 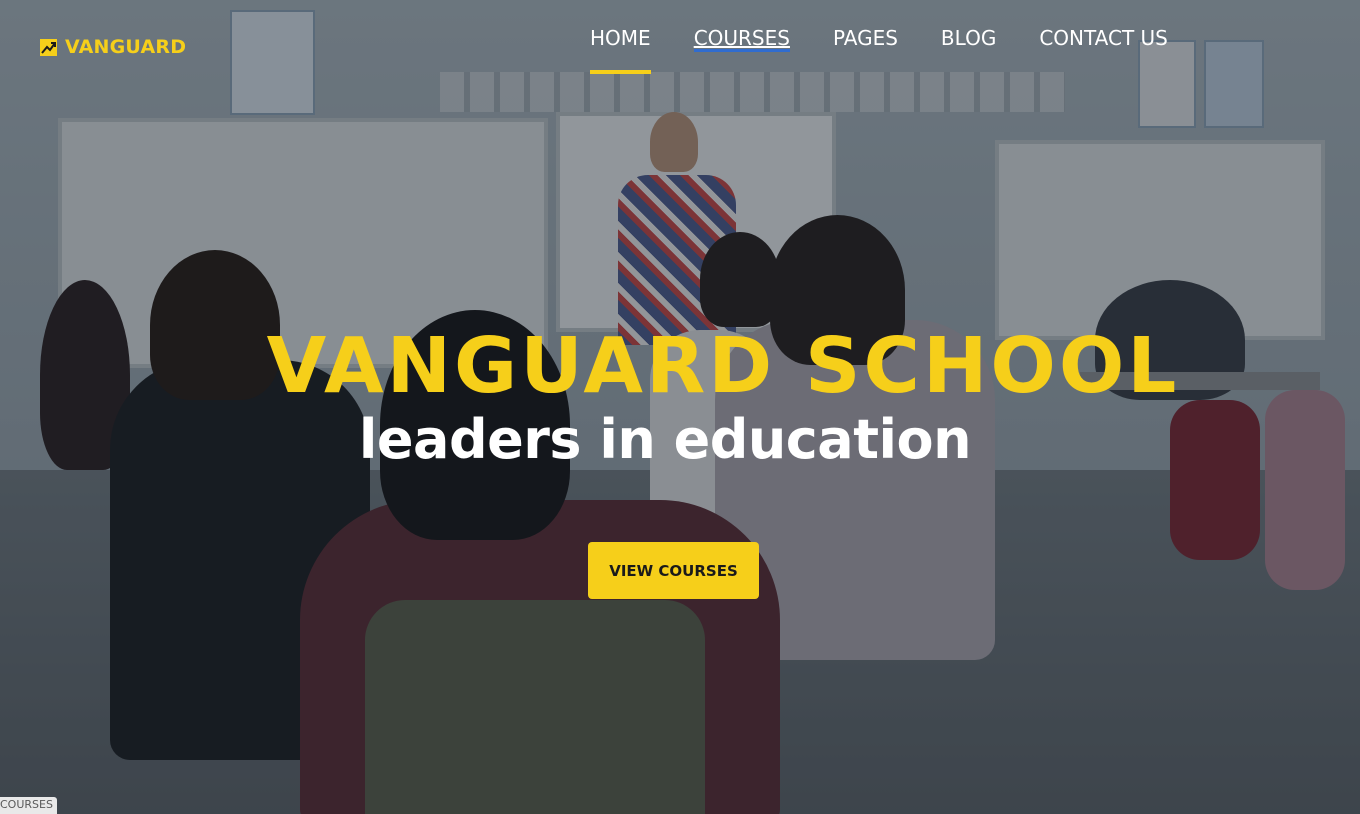 What do you see at coordinates (48, 47) in the screenshot?
I see `trending-up-icon` at bounding box center [48, 47].